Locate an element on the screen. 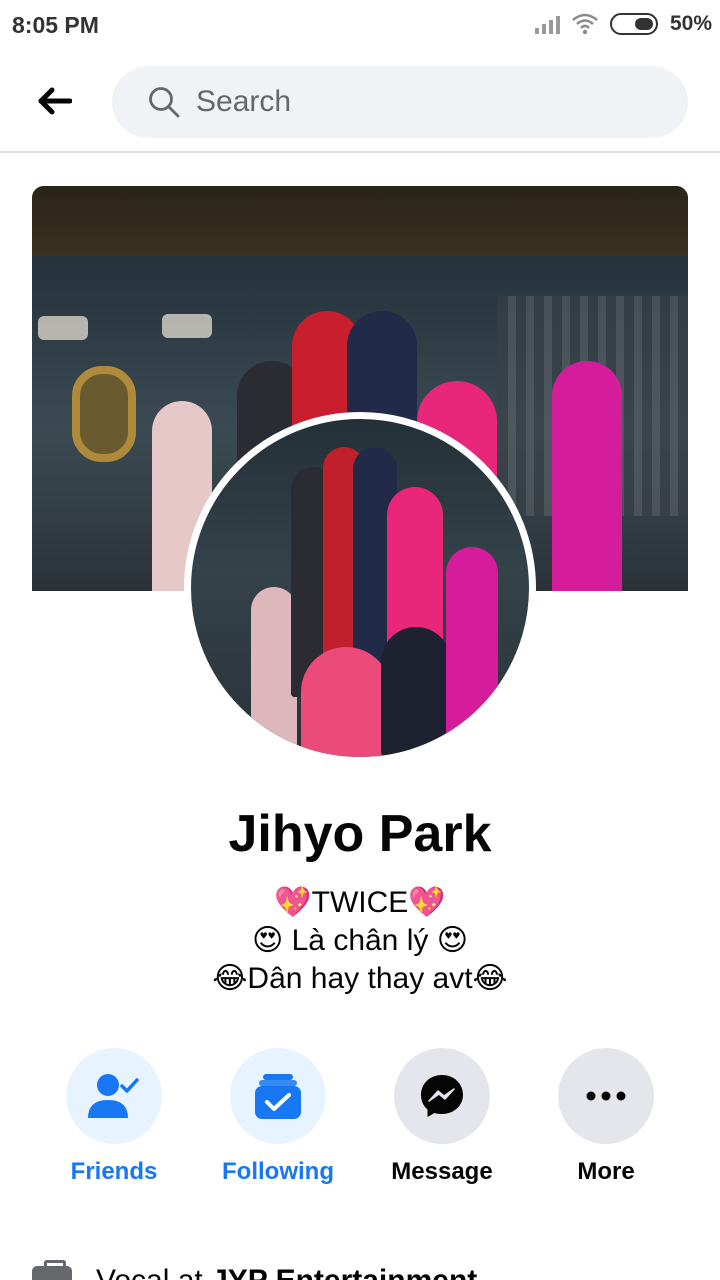 The image size is (720, 1280). battery-percent: 50% is located at coordinates (690, 23).